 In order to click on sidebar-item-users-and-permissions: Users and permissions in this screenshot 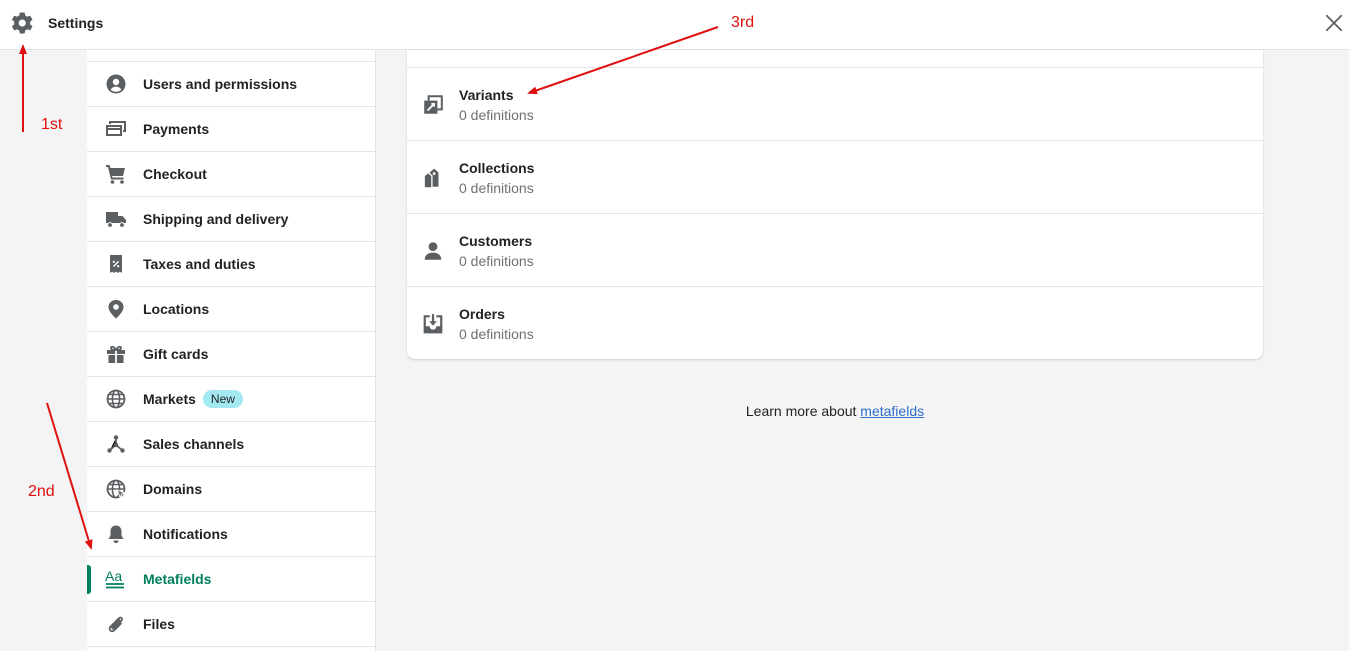, I will do `click(231, 84)`.